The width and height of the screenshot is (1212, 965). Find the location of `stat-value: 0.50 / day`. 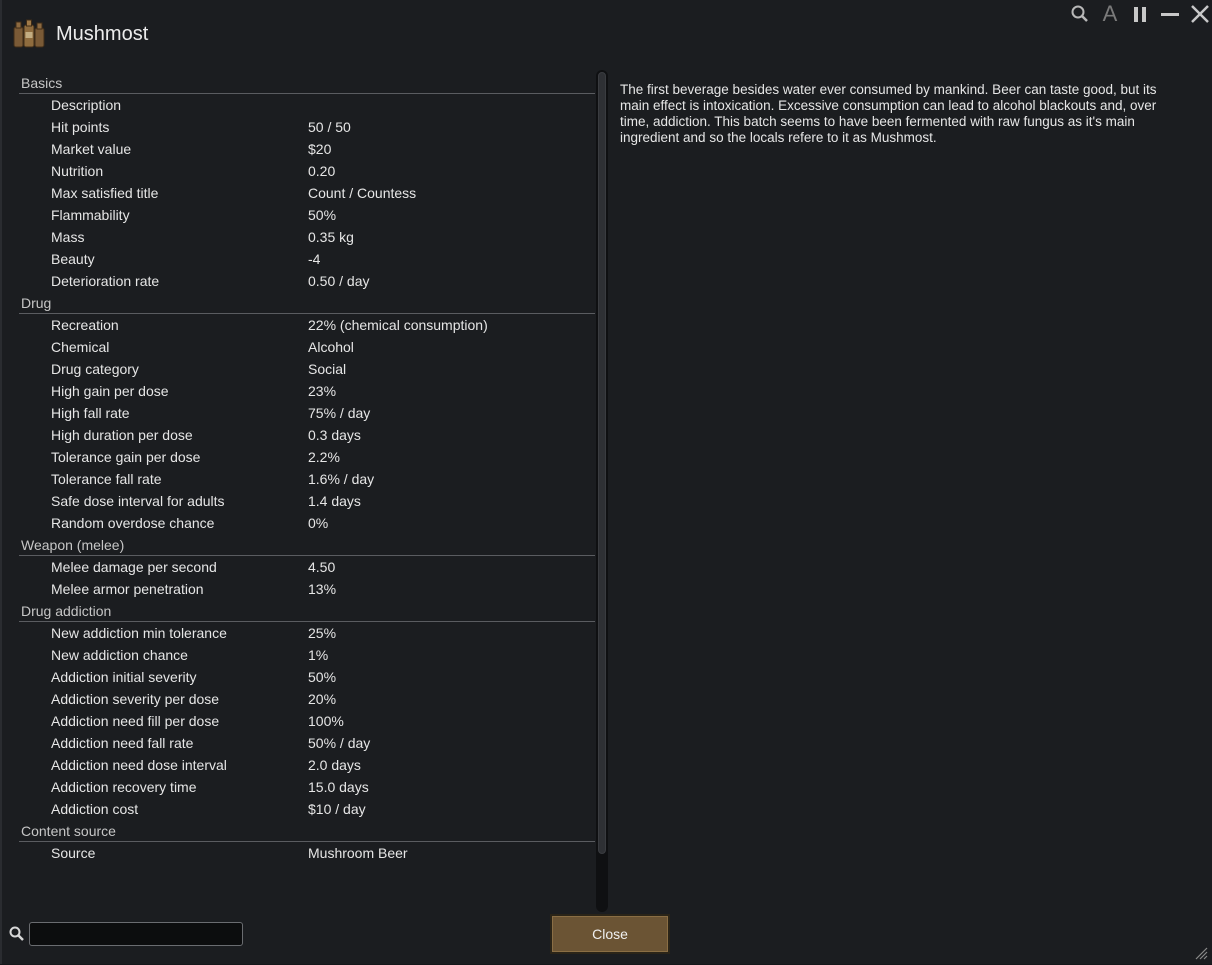

stat-value: 0.50 / day is located at coordinates (339, 281).